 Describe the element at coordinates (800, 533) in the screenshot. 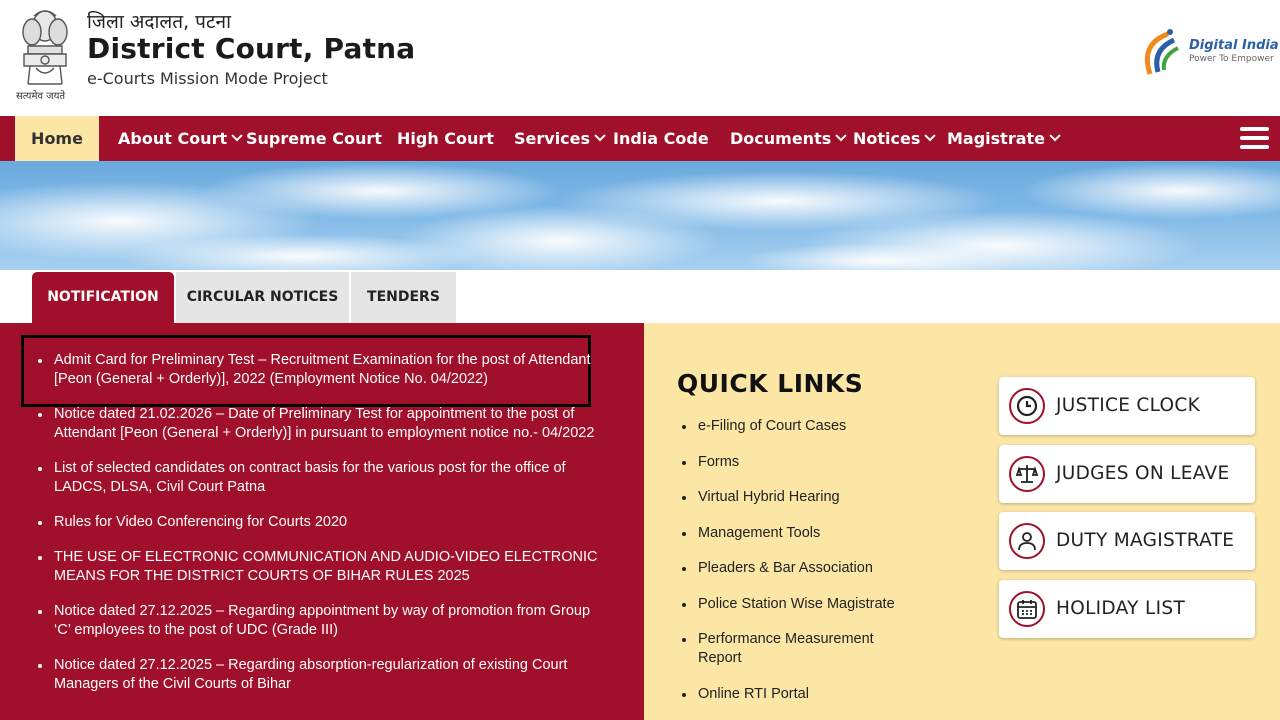

I see `quick-link-item: Management Tools` at that location.